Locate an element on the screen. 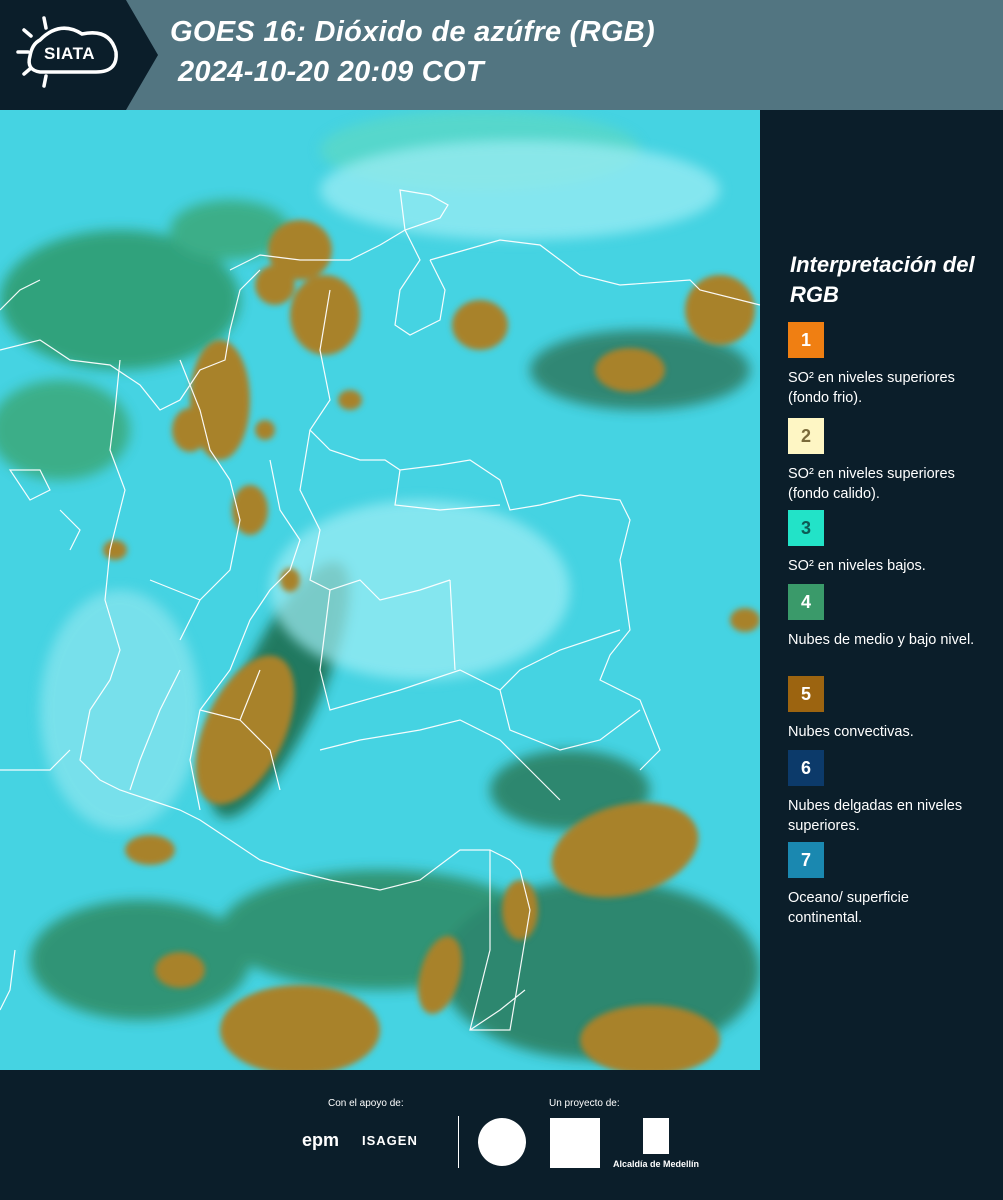 The image size is (1003, 1200). siata-logo: SIATA is located at coordinates (79, 55).